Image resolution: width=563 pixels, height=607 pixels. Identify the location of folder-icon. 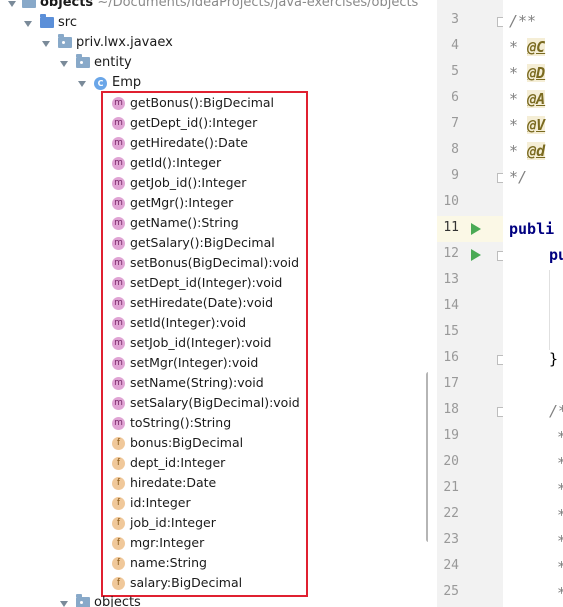
(29, 4).